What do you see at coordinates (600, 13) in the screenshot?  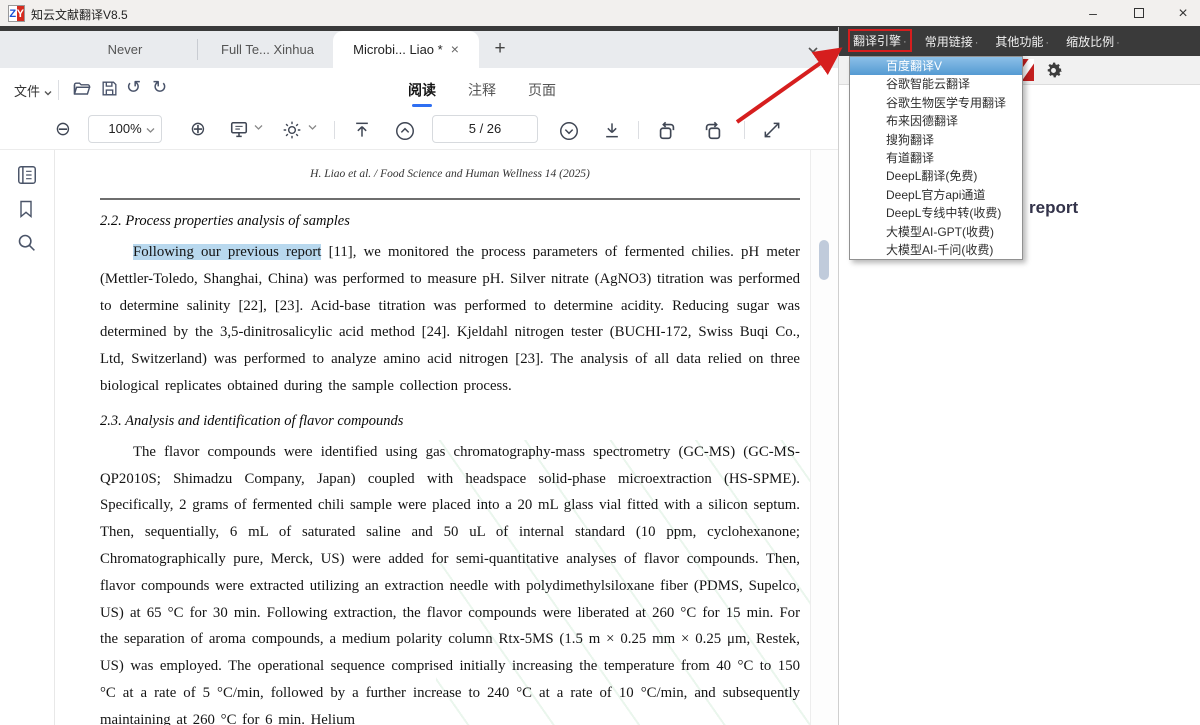 I see `title-bar: Z Y 知云文献翻译V8.5 – ×` at bounding box center [600, 13].